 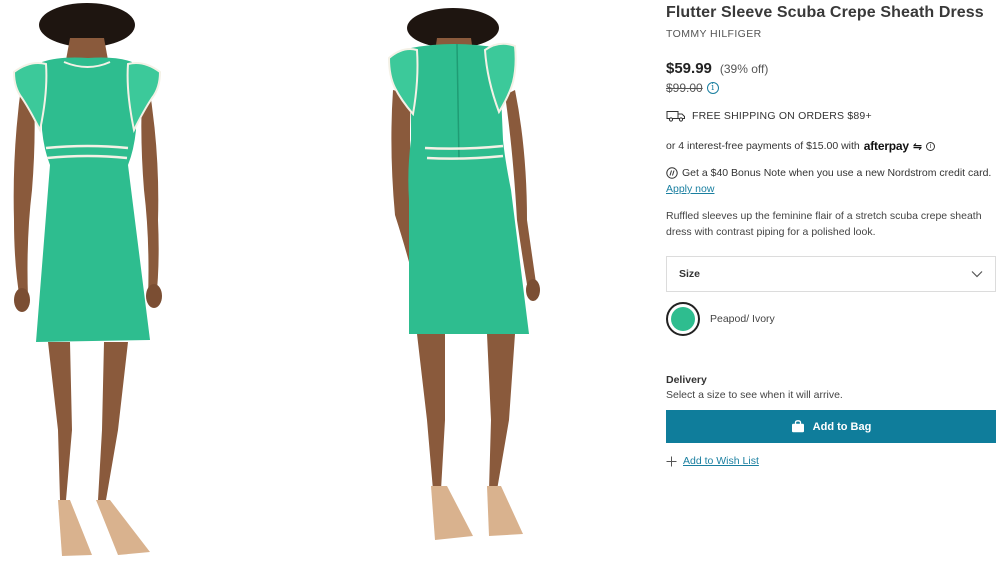 I want to click on size-dropdown: Size, so click(x=831, y=274).